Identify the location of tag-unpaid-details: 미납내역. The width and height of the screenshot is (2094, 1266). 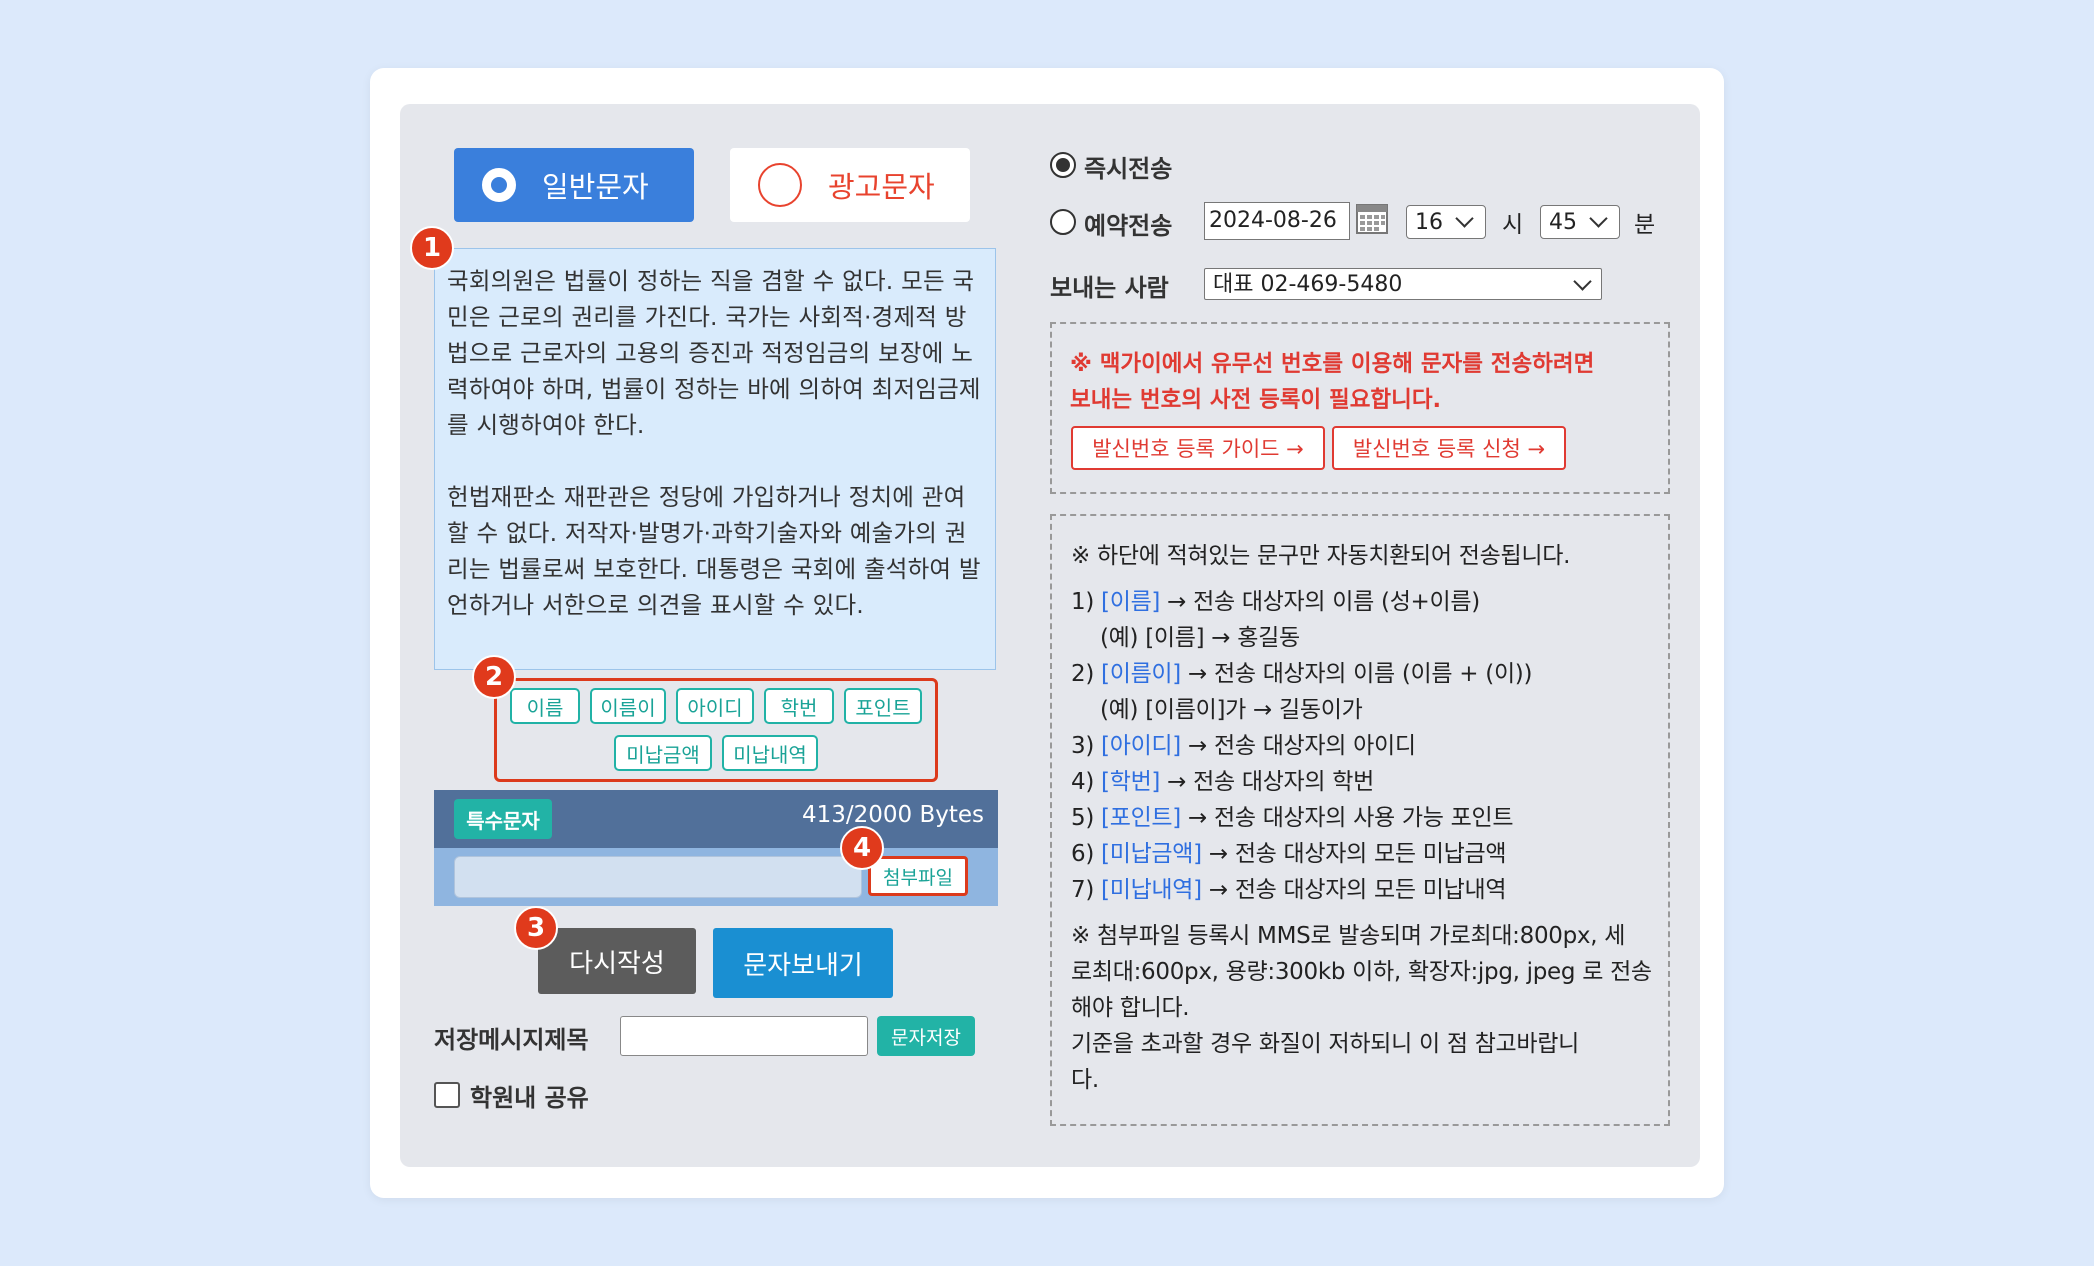
(770, 753).